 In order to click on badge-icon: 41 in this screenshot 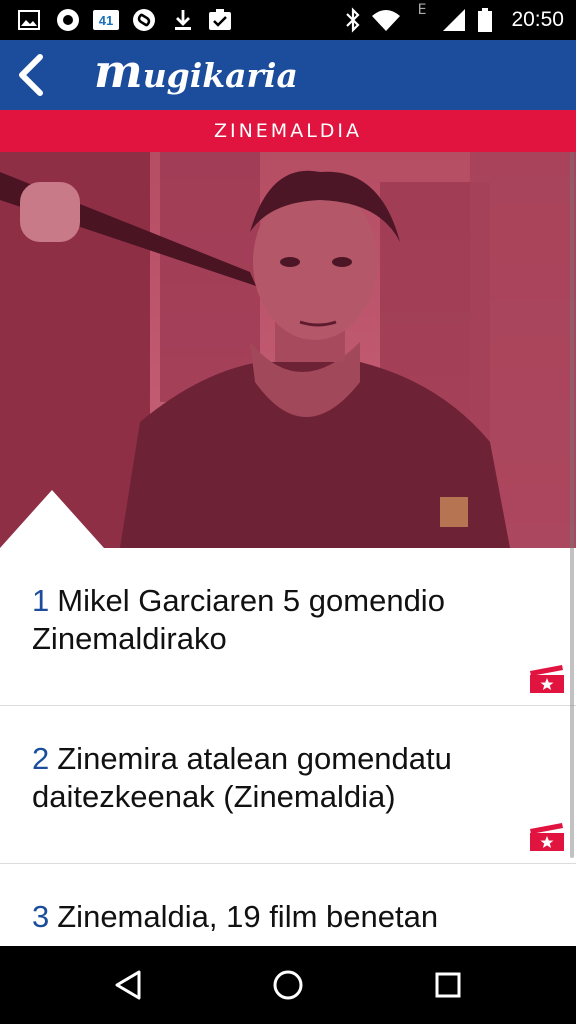, I will do `click(106, 20)`.